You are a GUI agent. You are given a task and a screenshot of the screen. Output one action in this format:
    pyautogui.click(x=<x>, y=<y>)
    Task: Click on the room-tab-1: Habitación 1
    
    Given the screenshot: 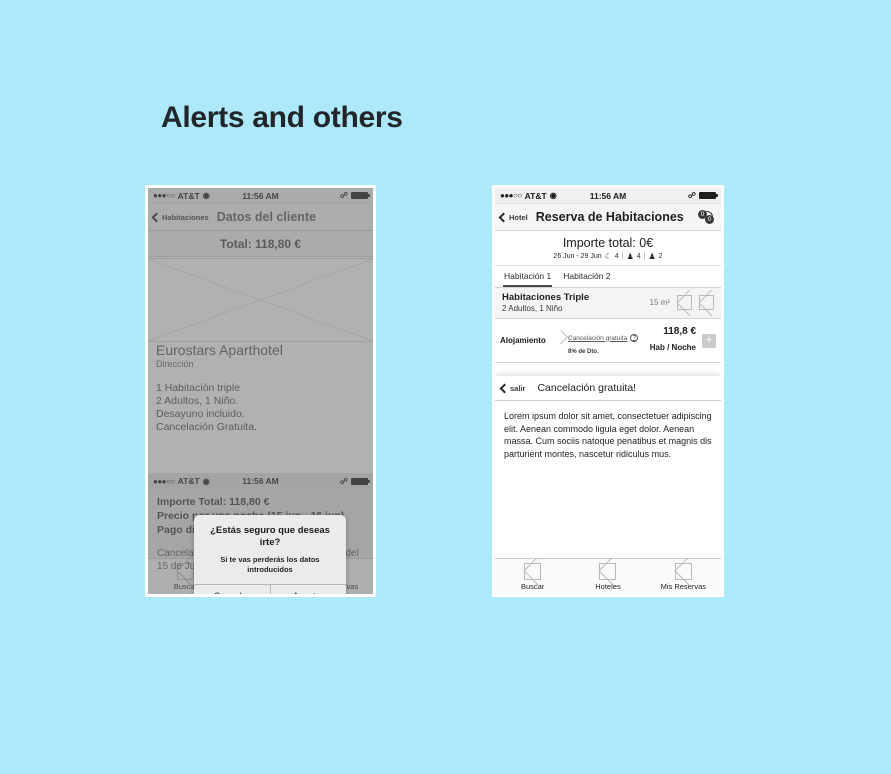 What is the action you would take?
    pyautogui.click(x=528, y=278)
    